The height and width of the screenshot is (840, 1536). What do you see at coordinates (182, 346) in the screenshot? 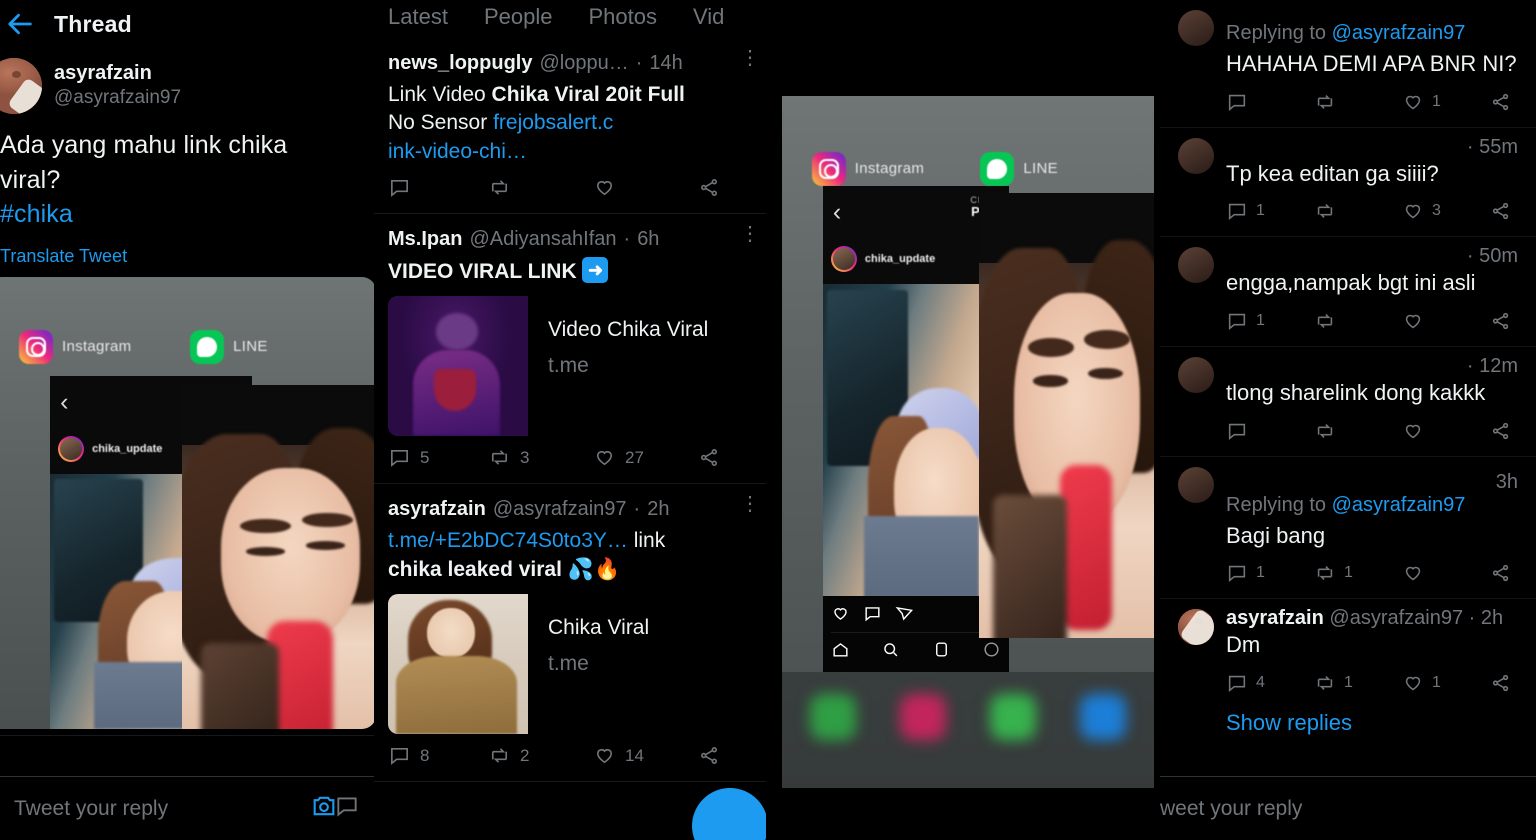
I see `app-switcher-row: Instagram LINE` at bounding box center [182, 346].